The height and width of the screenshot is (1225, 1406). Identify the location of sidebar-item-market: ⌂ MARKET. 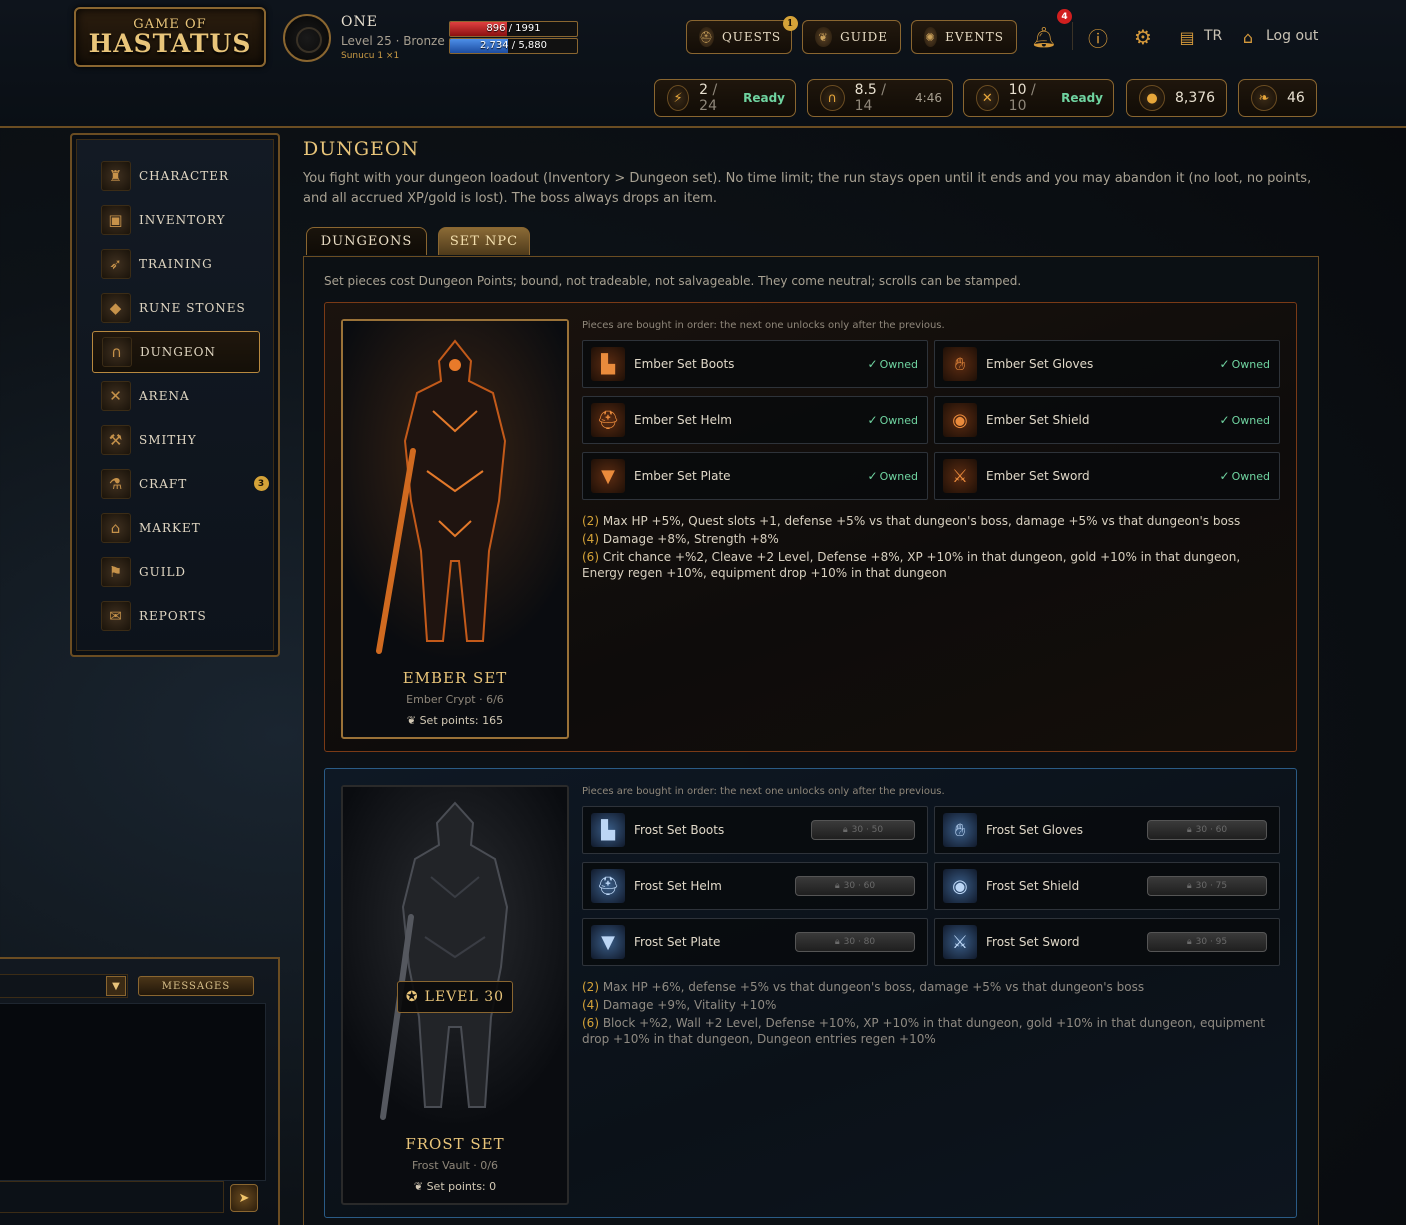
(176, 528).